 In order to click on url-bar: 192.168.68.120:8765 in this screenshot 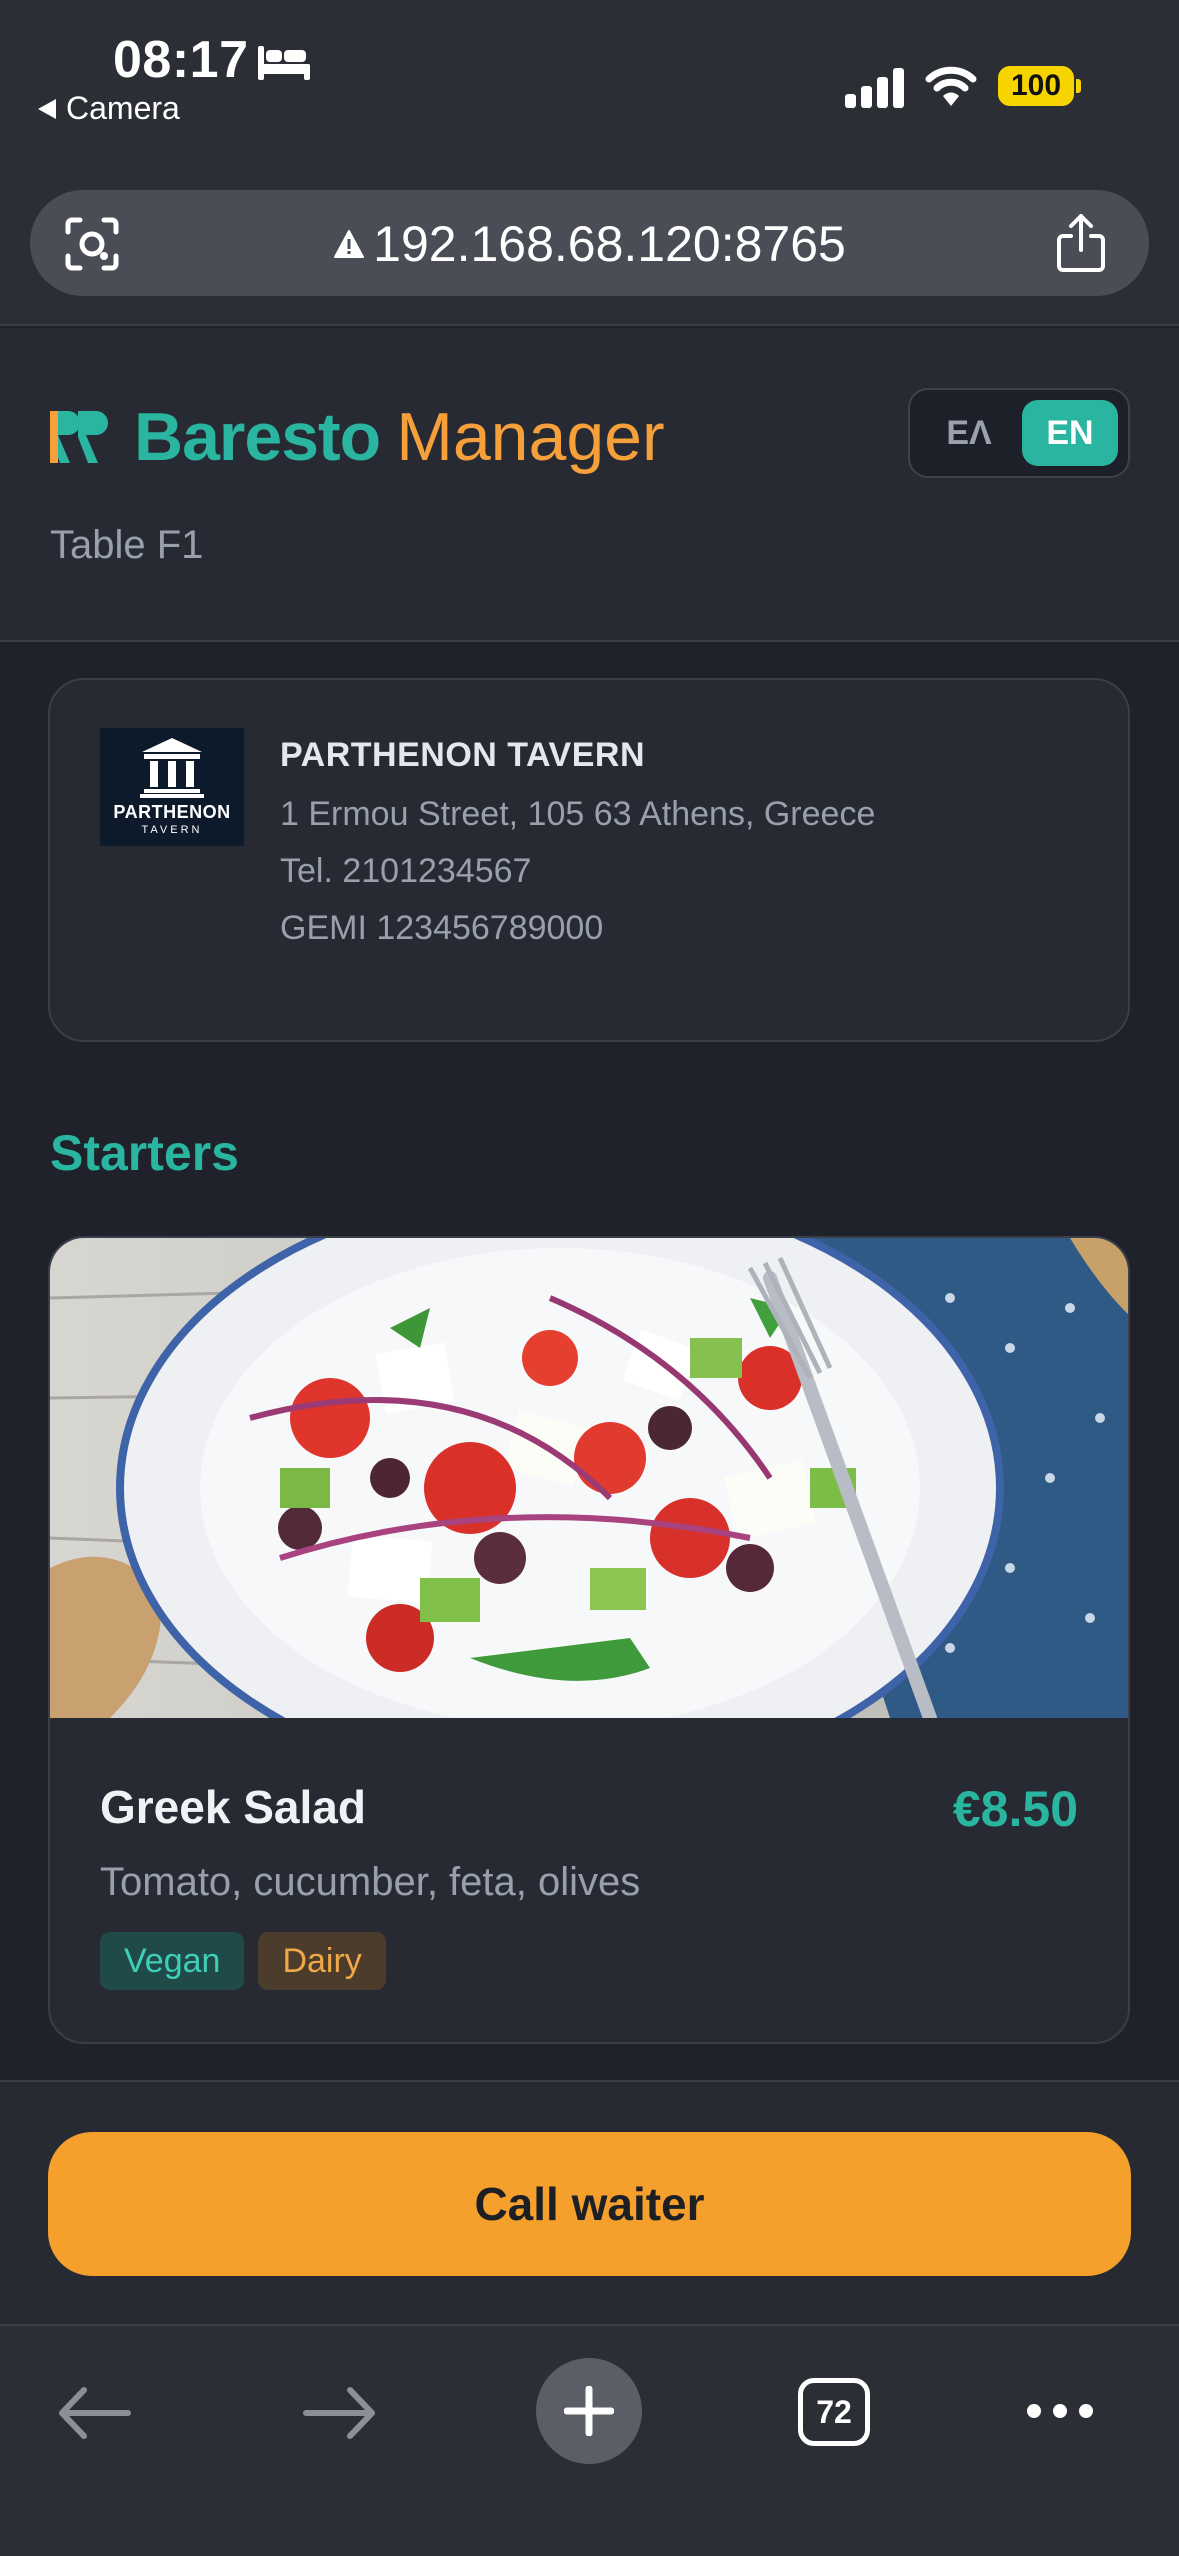, I will do `click(589, 243)`.